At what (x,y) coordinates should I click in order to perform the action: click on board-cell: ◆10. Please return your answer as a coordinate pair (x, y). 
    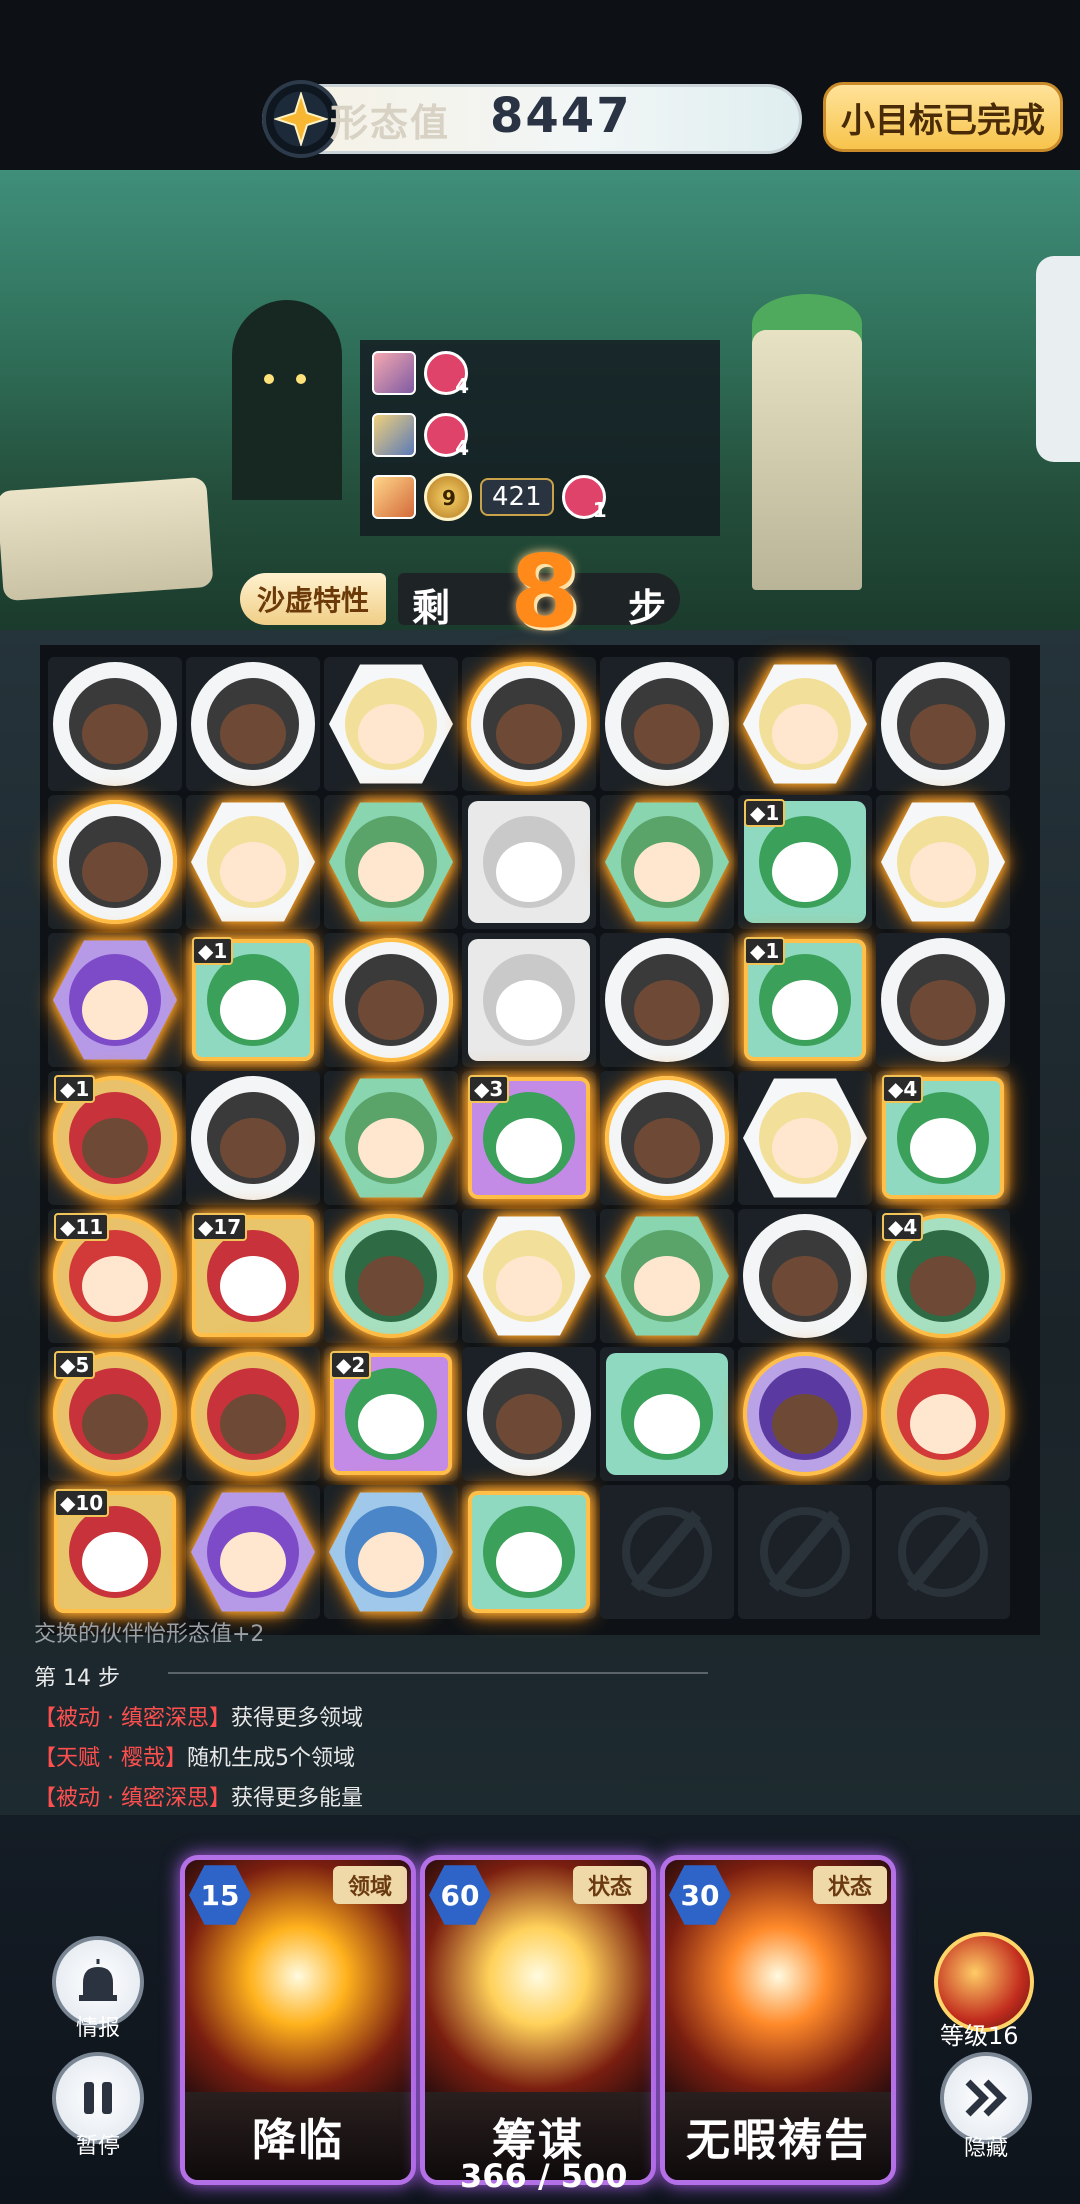
    Looking at the image, I should click on (115, 1552).